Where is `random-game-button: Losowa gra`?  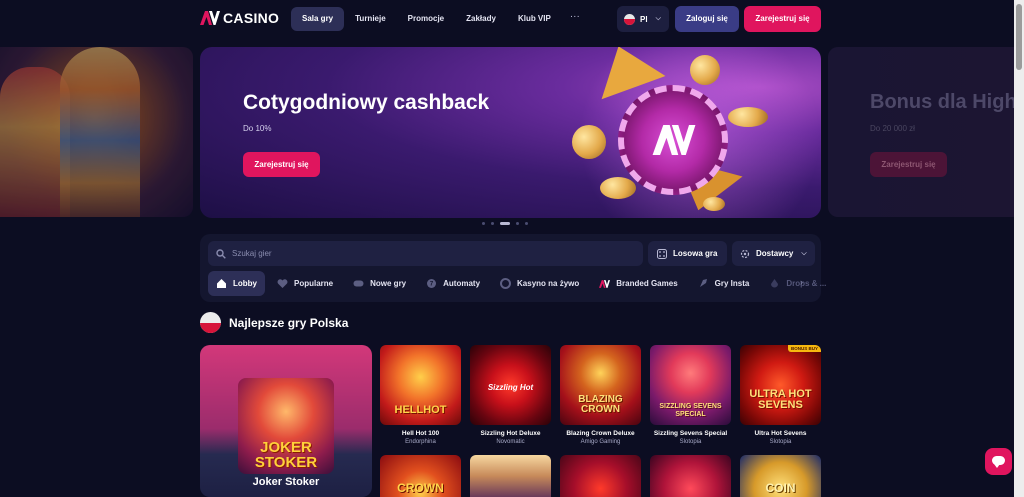 random-game-button: Losowa gra is located at coordinates (687, 253).